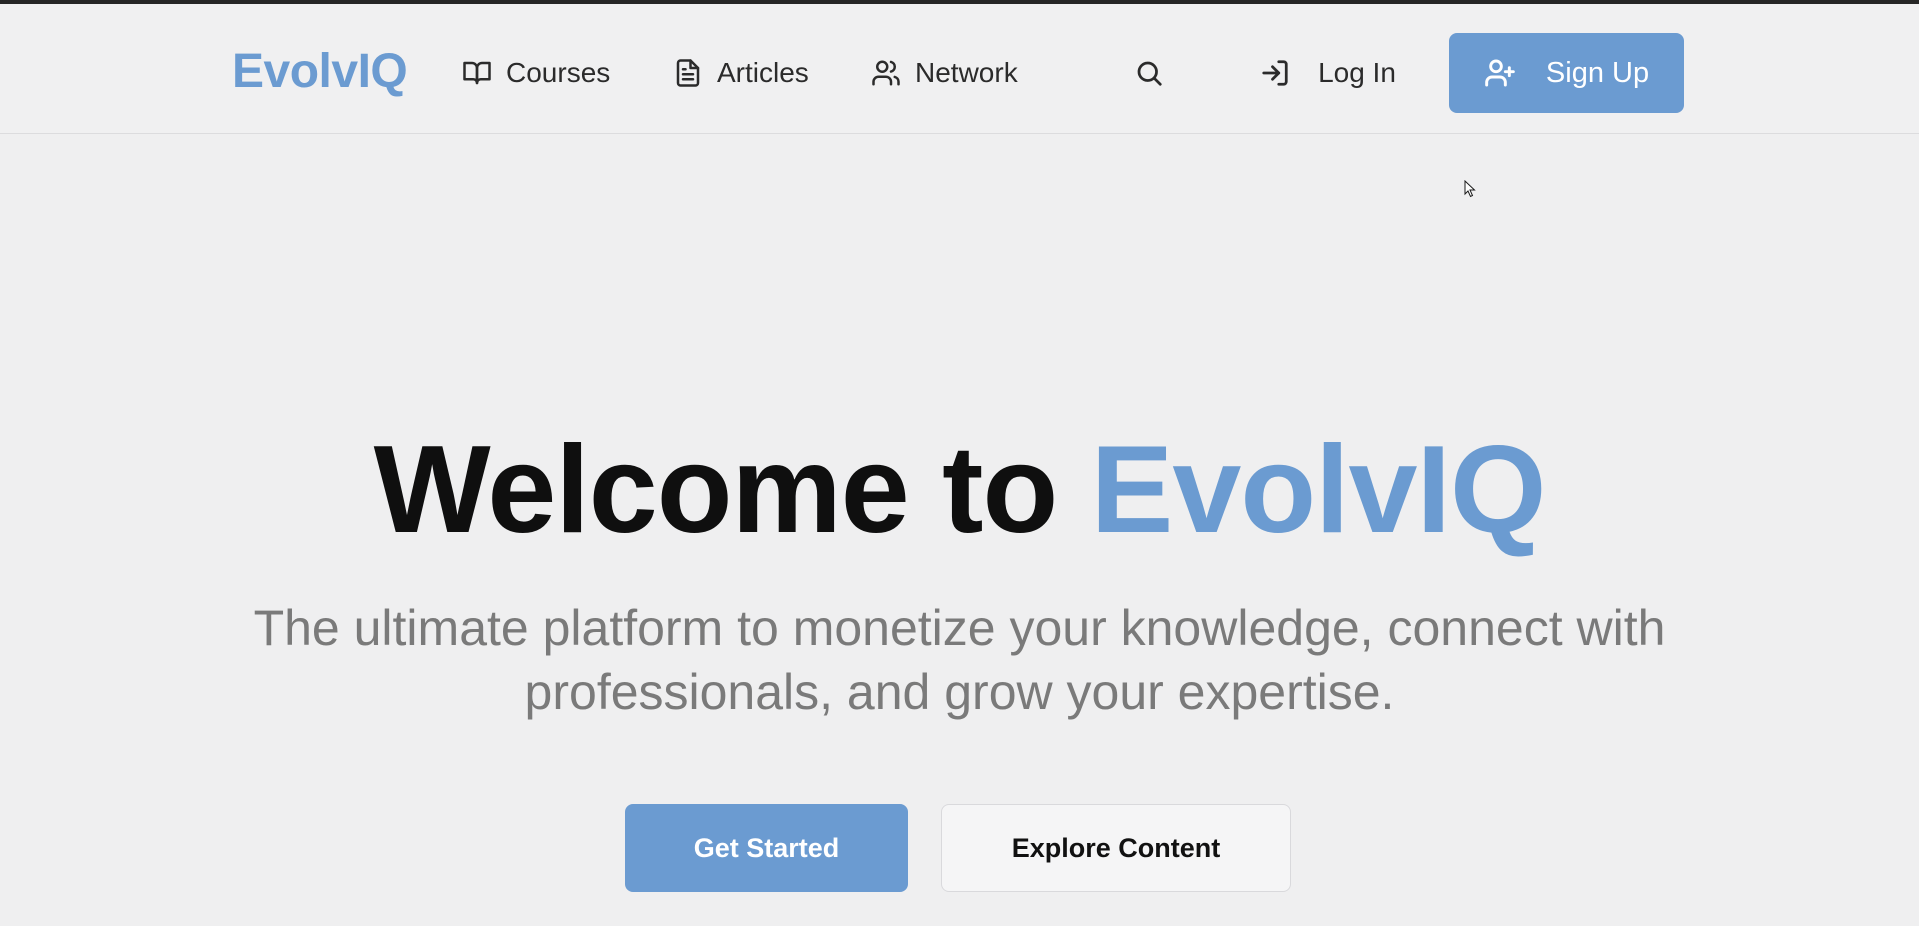  Describe the element at coordinates (763, 72) in the screenshot. I see `nav-item-label: Articles` at that location.